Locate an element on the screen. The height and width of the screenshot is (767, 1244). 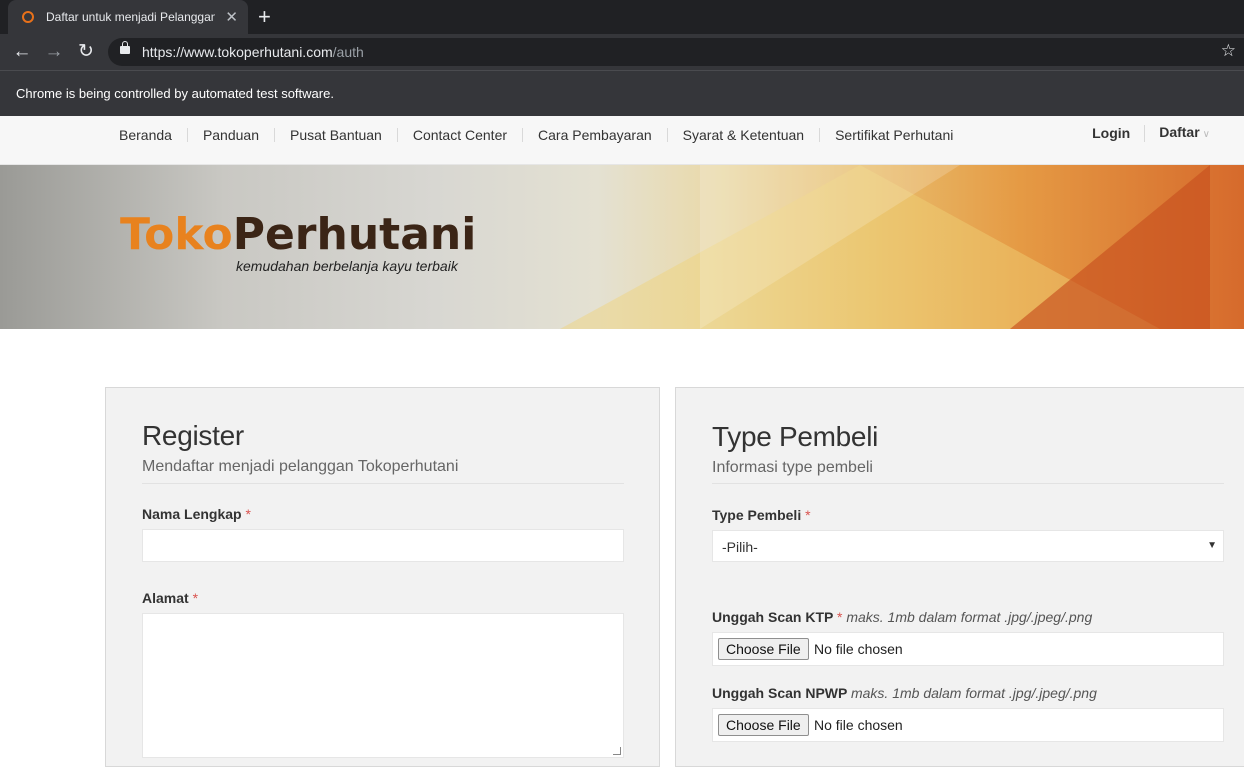
nav-item-panduan: Panduan is located at coordinates (230, 135).